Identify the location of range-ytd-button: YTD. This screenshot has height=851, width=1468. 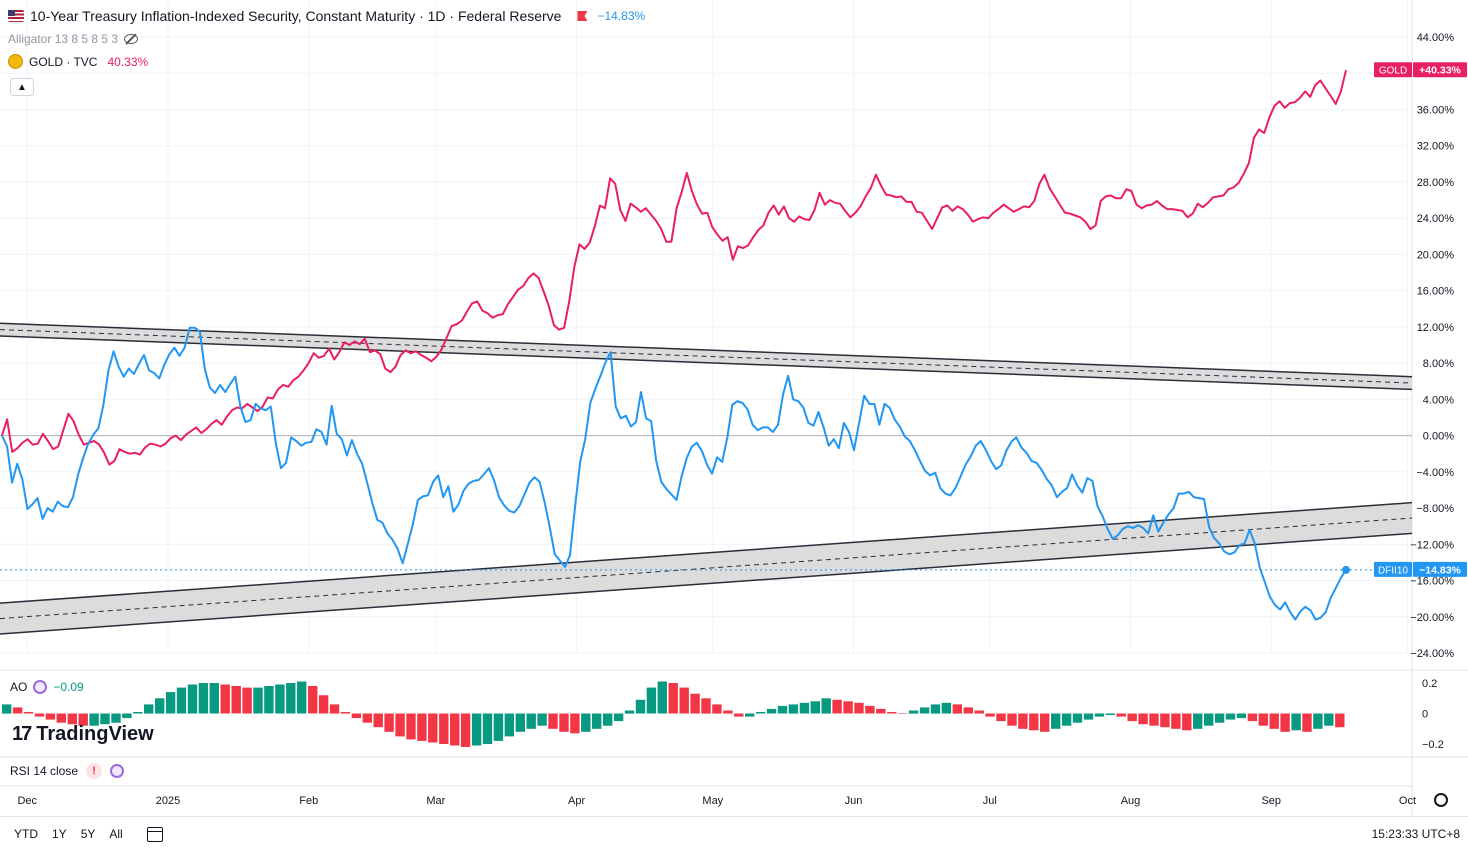
(26, 834).